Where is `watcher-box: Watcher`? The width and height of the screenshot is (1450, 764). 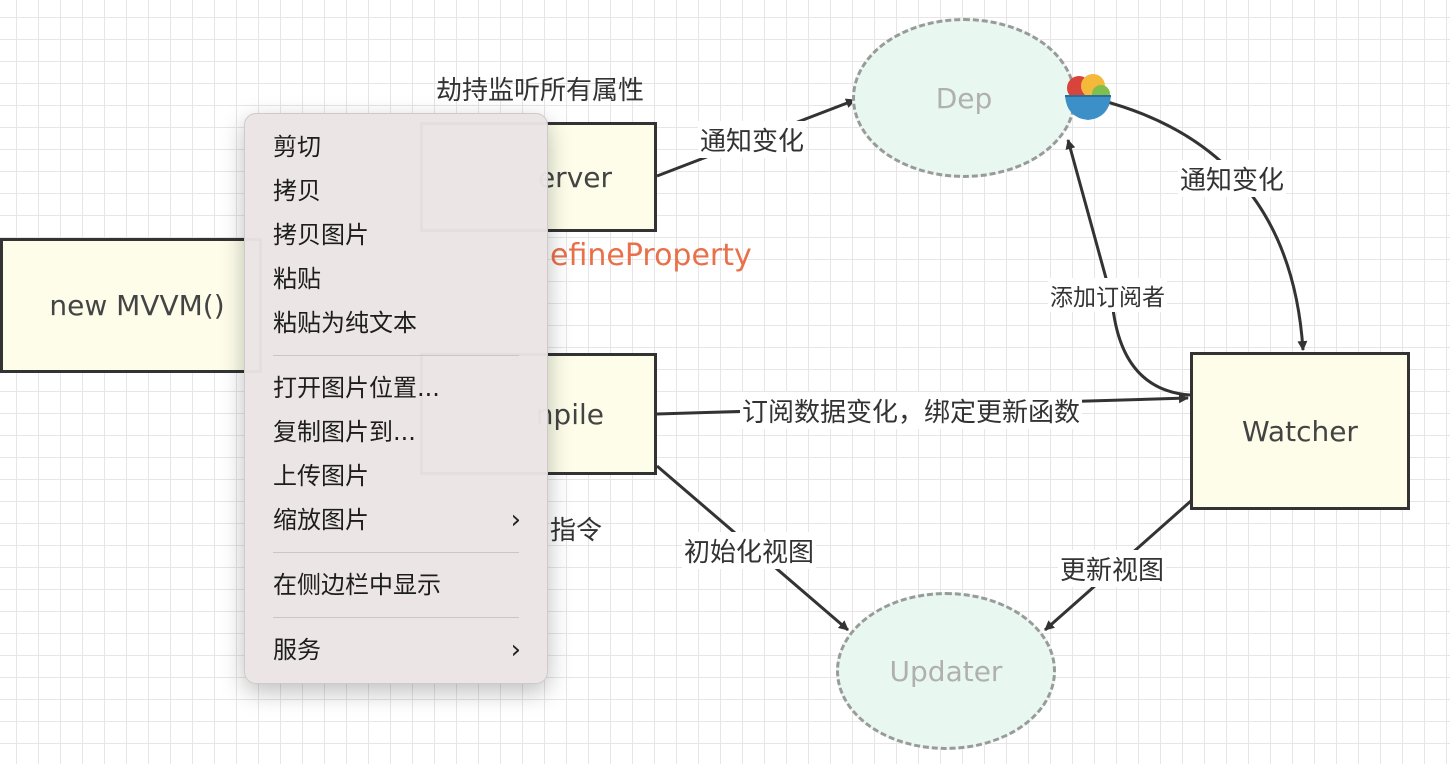
watcher-box: Watcher is located at coordinates (1300, 431).